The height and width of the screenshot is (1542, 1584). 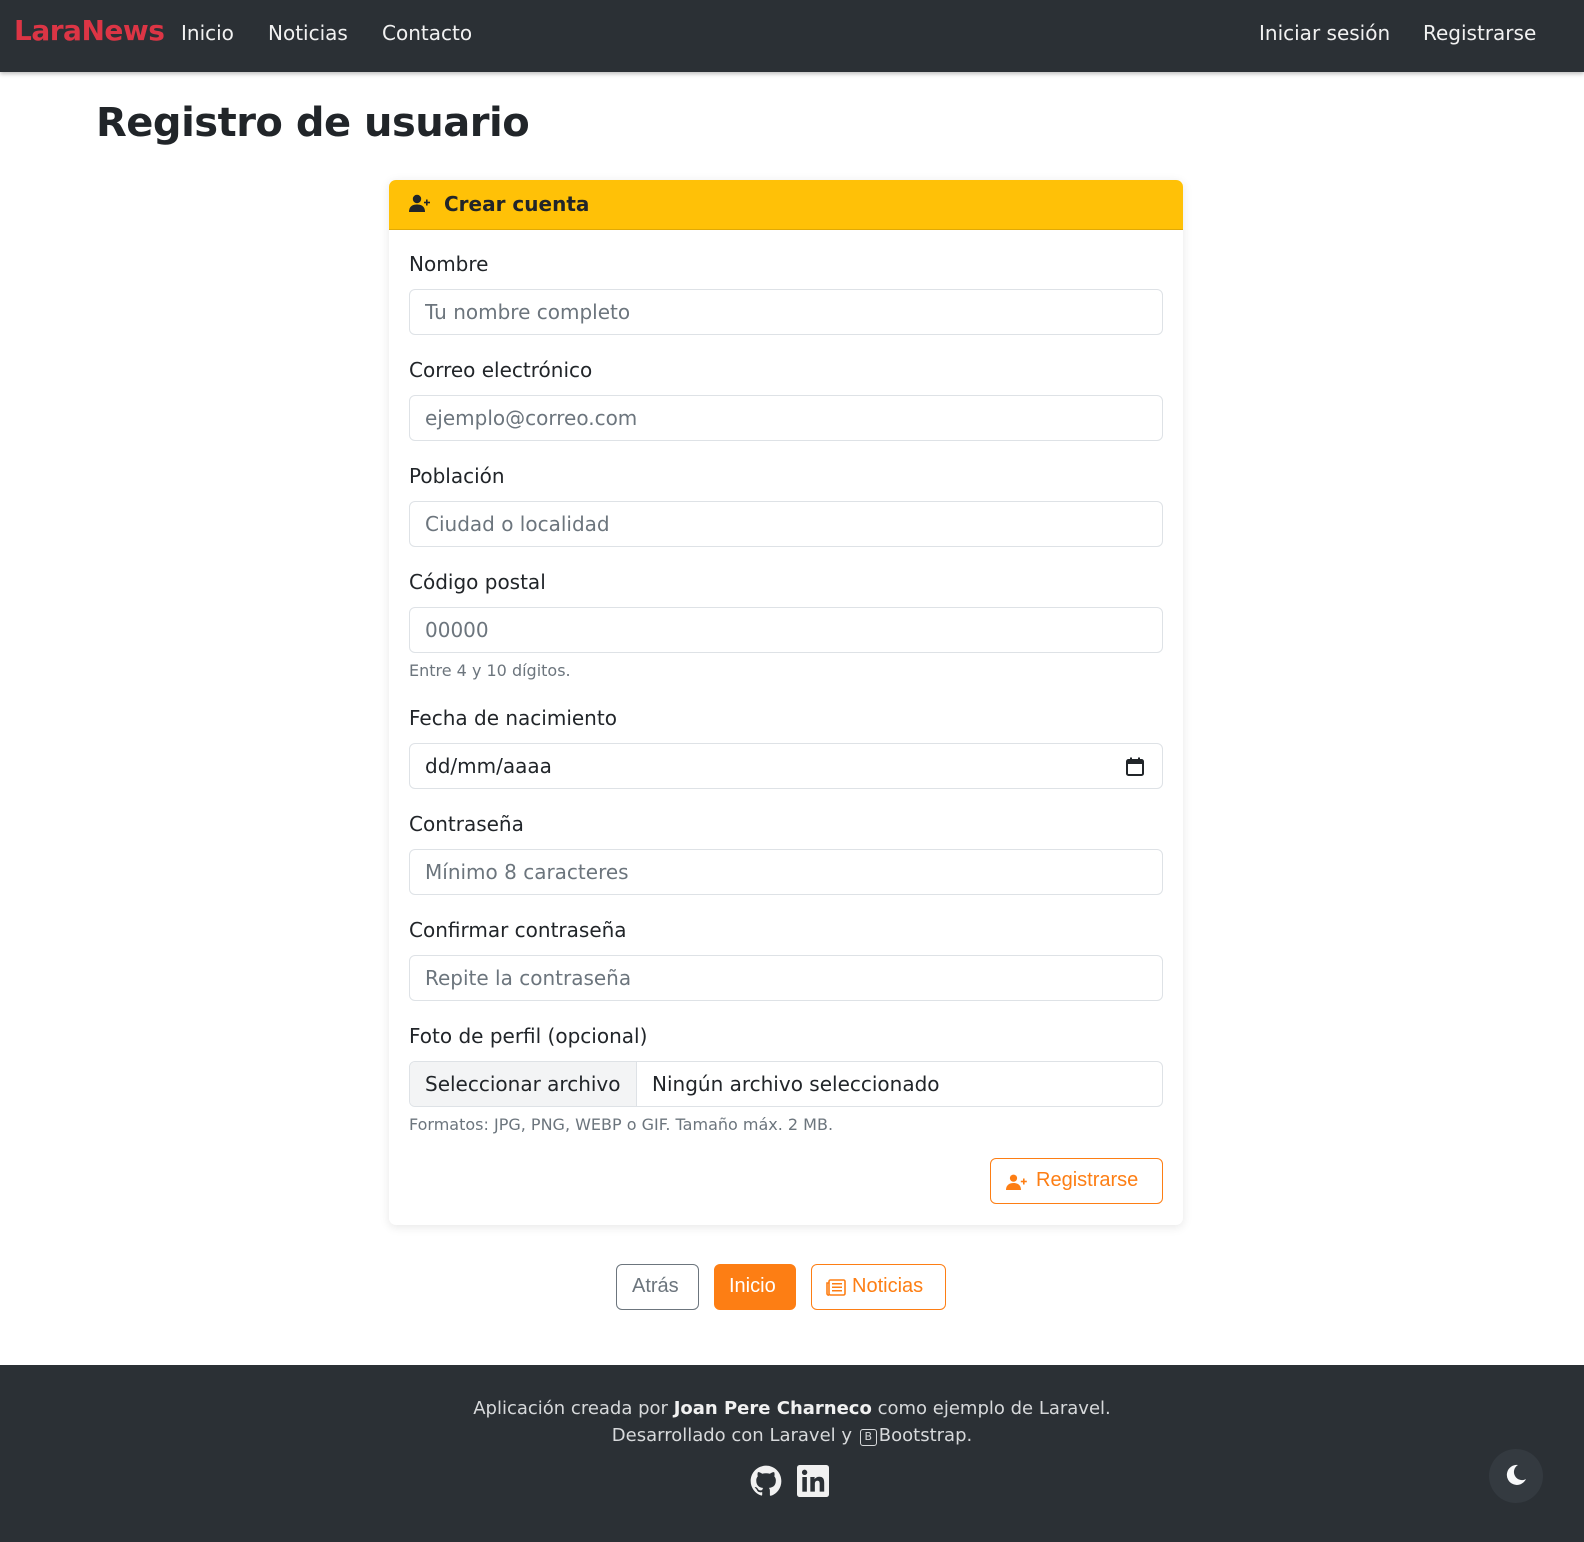 I want to click on birth-label: Fecha de nacimiento, so click(x=513, y=718).